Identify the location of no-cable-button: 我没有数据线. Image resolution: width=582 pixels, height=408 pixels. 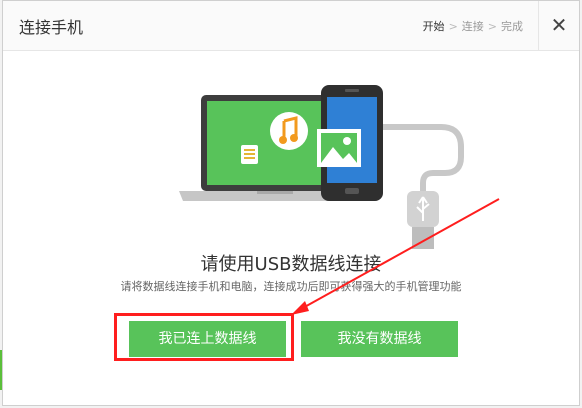
(379, 339).